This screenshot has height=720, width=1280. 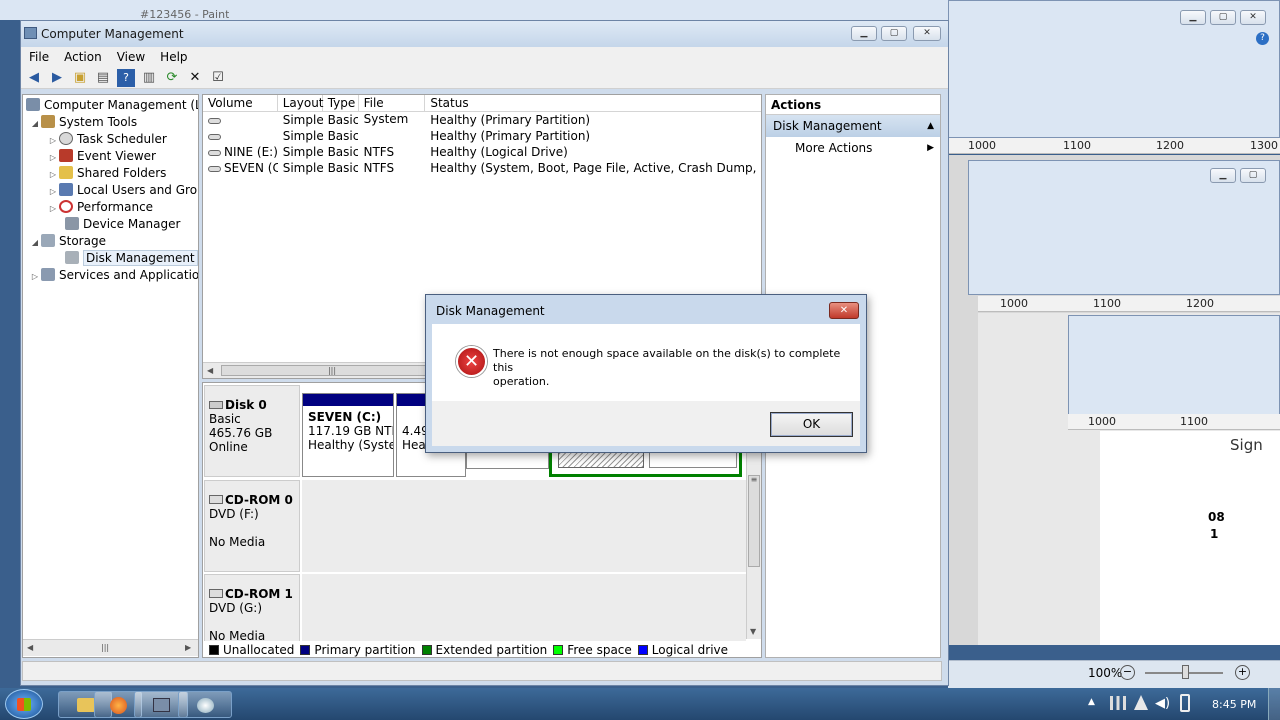 I want to click on disk0-size: 465.76 GB, so click(x=241, y=433).